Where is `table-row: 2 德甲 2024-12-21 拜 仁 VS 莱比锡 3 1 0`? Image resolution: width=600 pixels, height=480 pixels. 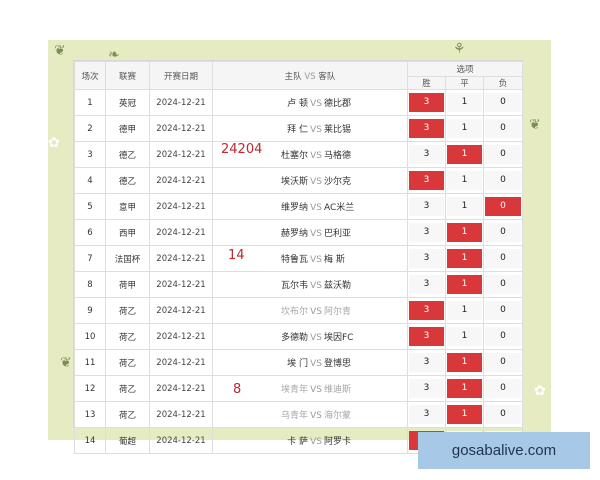
table-row: 2 德甲 2024-12-21 拜 仁 VS 莱比锡 3 1 0 is located at coordinates (299, 128).